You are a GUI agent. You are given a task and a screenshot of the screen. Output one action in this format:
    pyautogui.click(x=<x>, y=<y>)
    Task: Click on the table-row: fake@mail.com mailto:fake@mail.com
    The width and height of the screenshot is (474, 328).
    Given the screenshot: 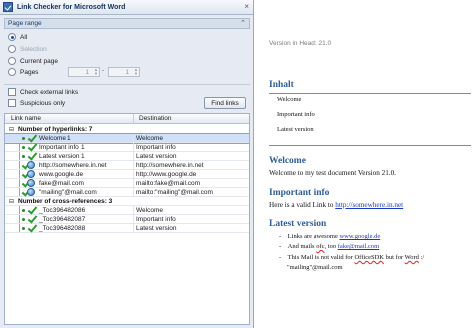 What is the action you would take?
    pyautogui.click(x=127, y=183)
    